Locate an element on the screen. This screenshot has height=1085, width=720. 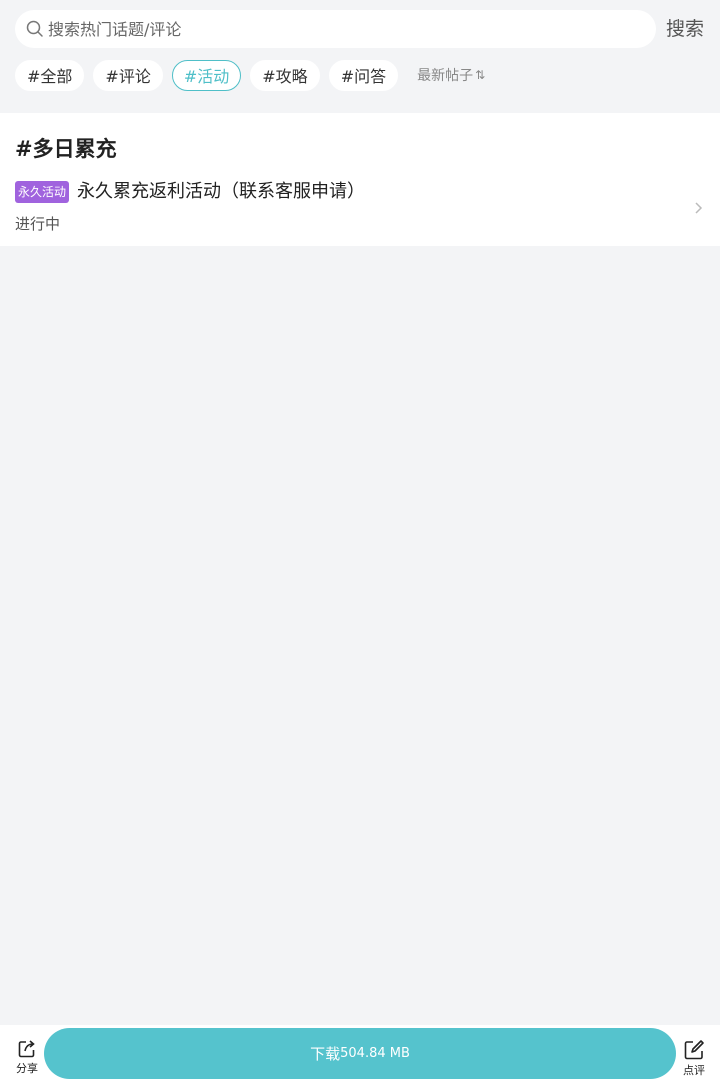
chip-review: #评论 is located at coordinates (128, 75).